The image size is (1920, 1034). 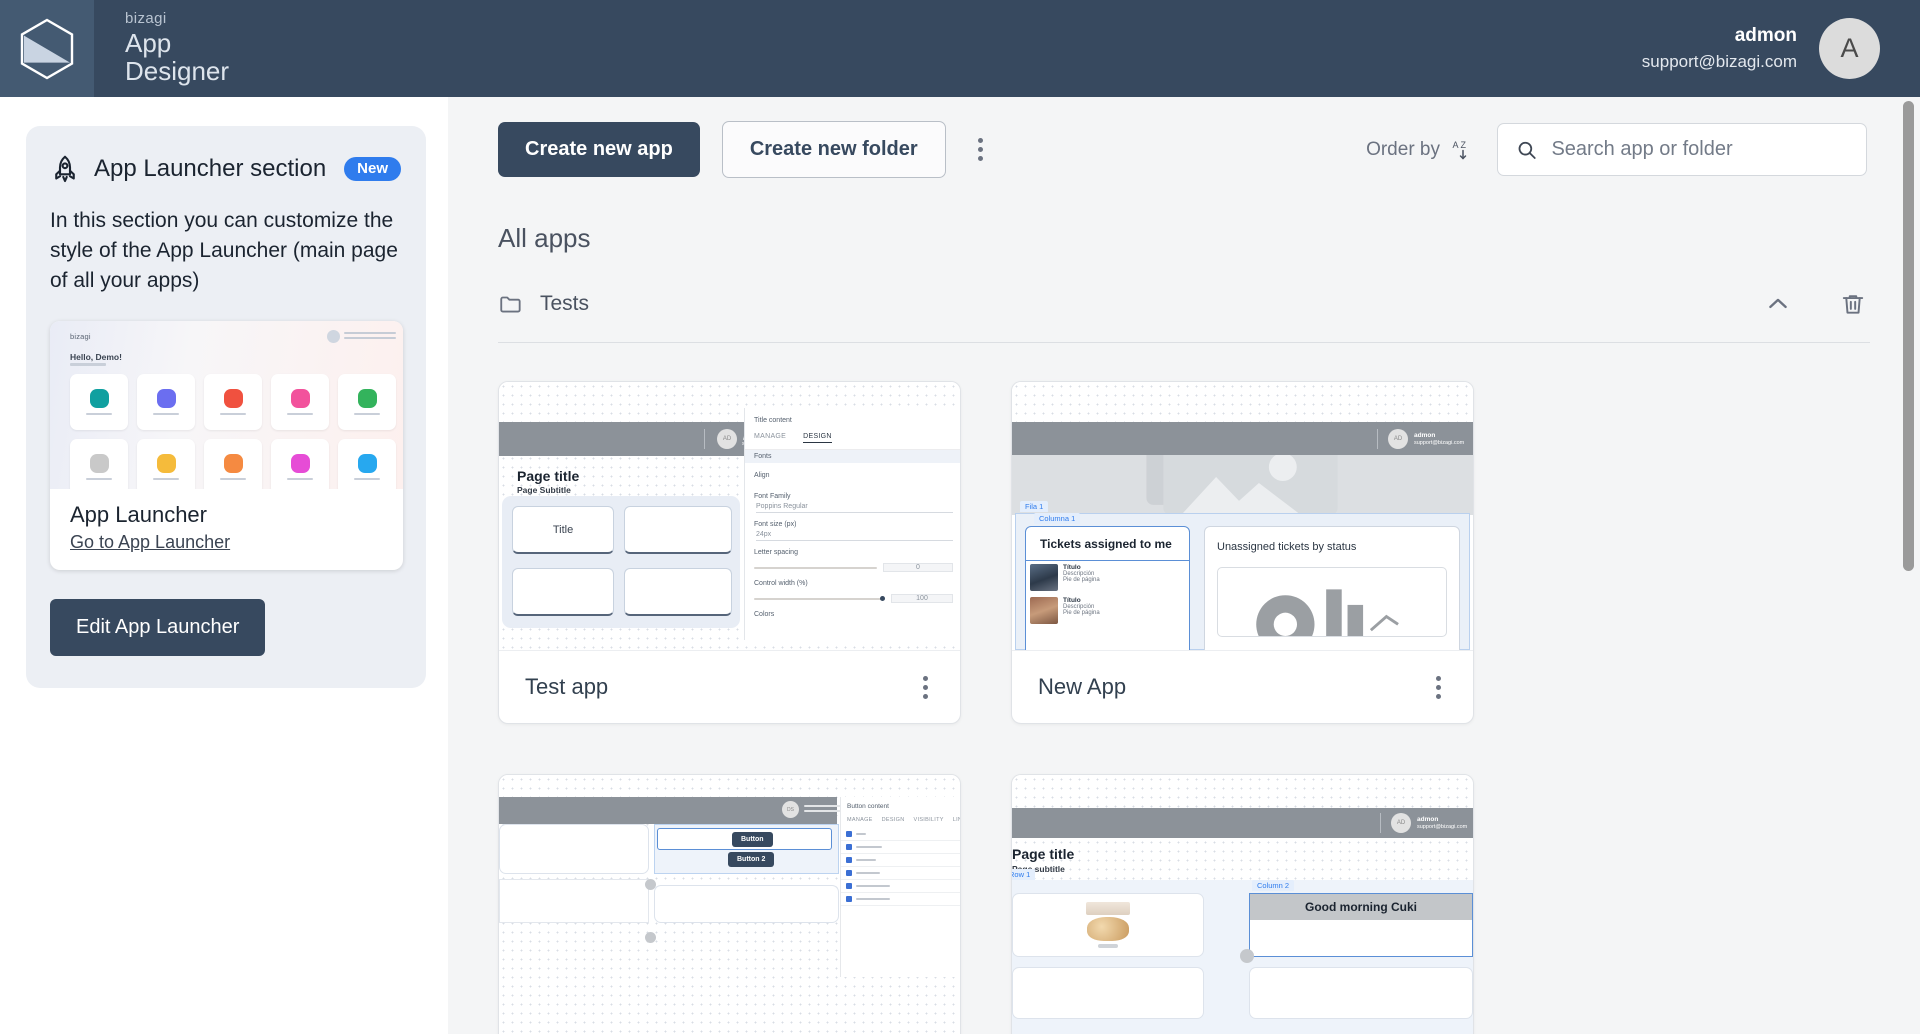 What do you see at coordinates (65, 169) in the screenshot?
I see `rocket-icon` at bounding box center [65, 169].